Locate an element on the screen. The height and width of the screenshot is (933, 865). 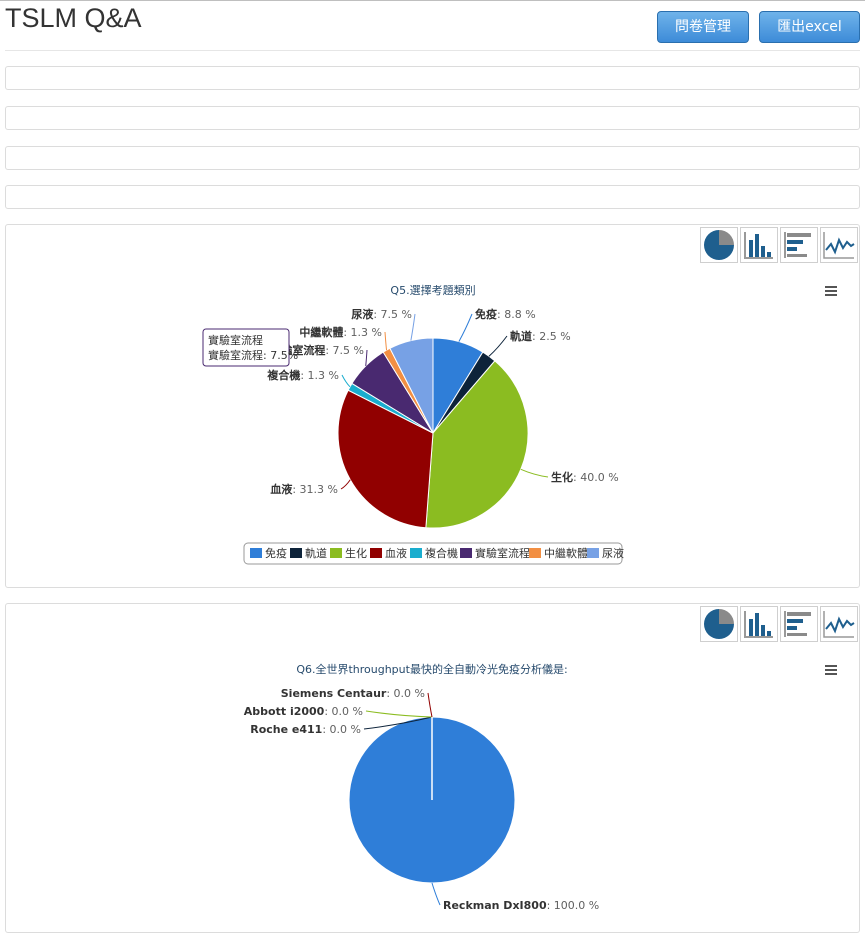
chart-tooltip: 實驗室流程實驗室流程: 7.5% is located at coordinates (250, 347).